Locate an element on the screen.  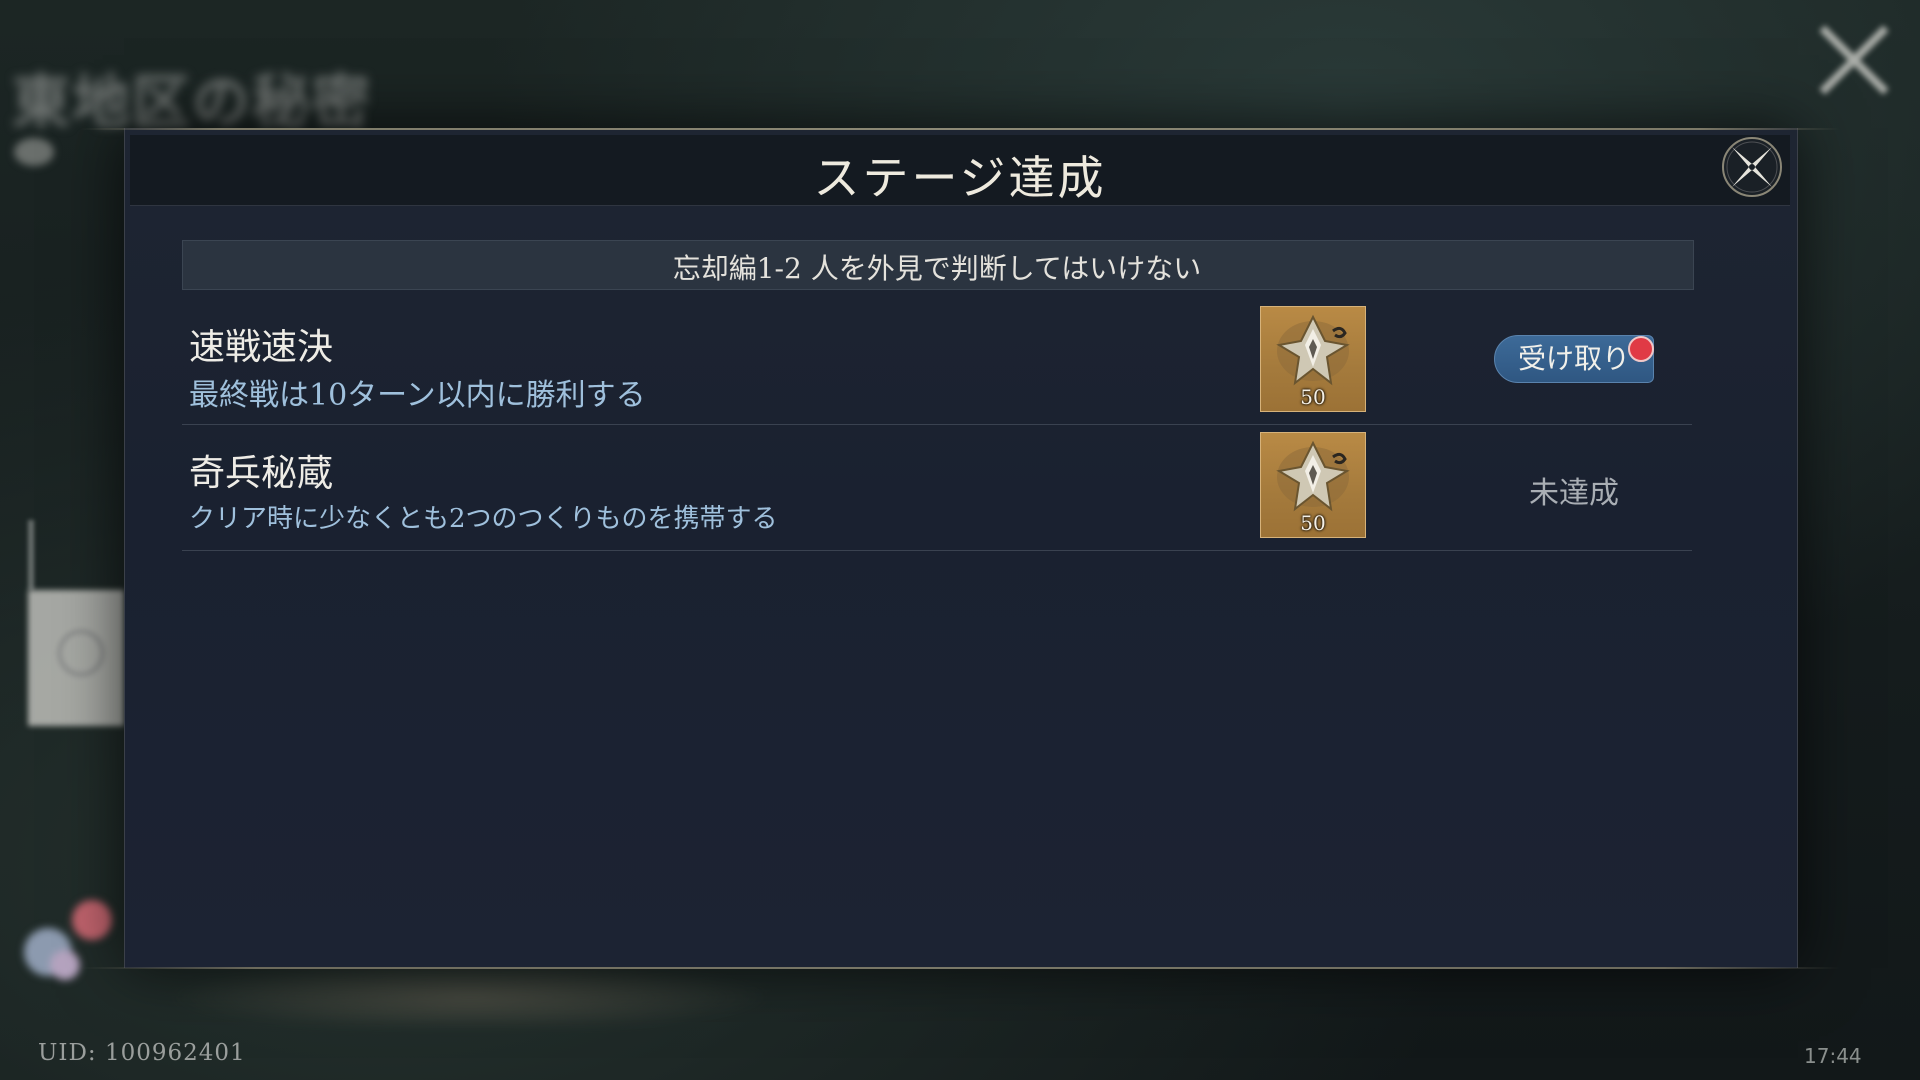
clock: 17:44 is located at coordinates (1833, 1056).